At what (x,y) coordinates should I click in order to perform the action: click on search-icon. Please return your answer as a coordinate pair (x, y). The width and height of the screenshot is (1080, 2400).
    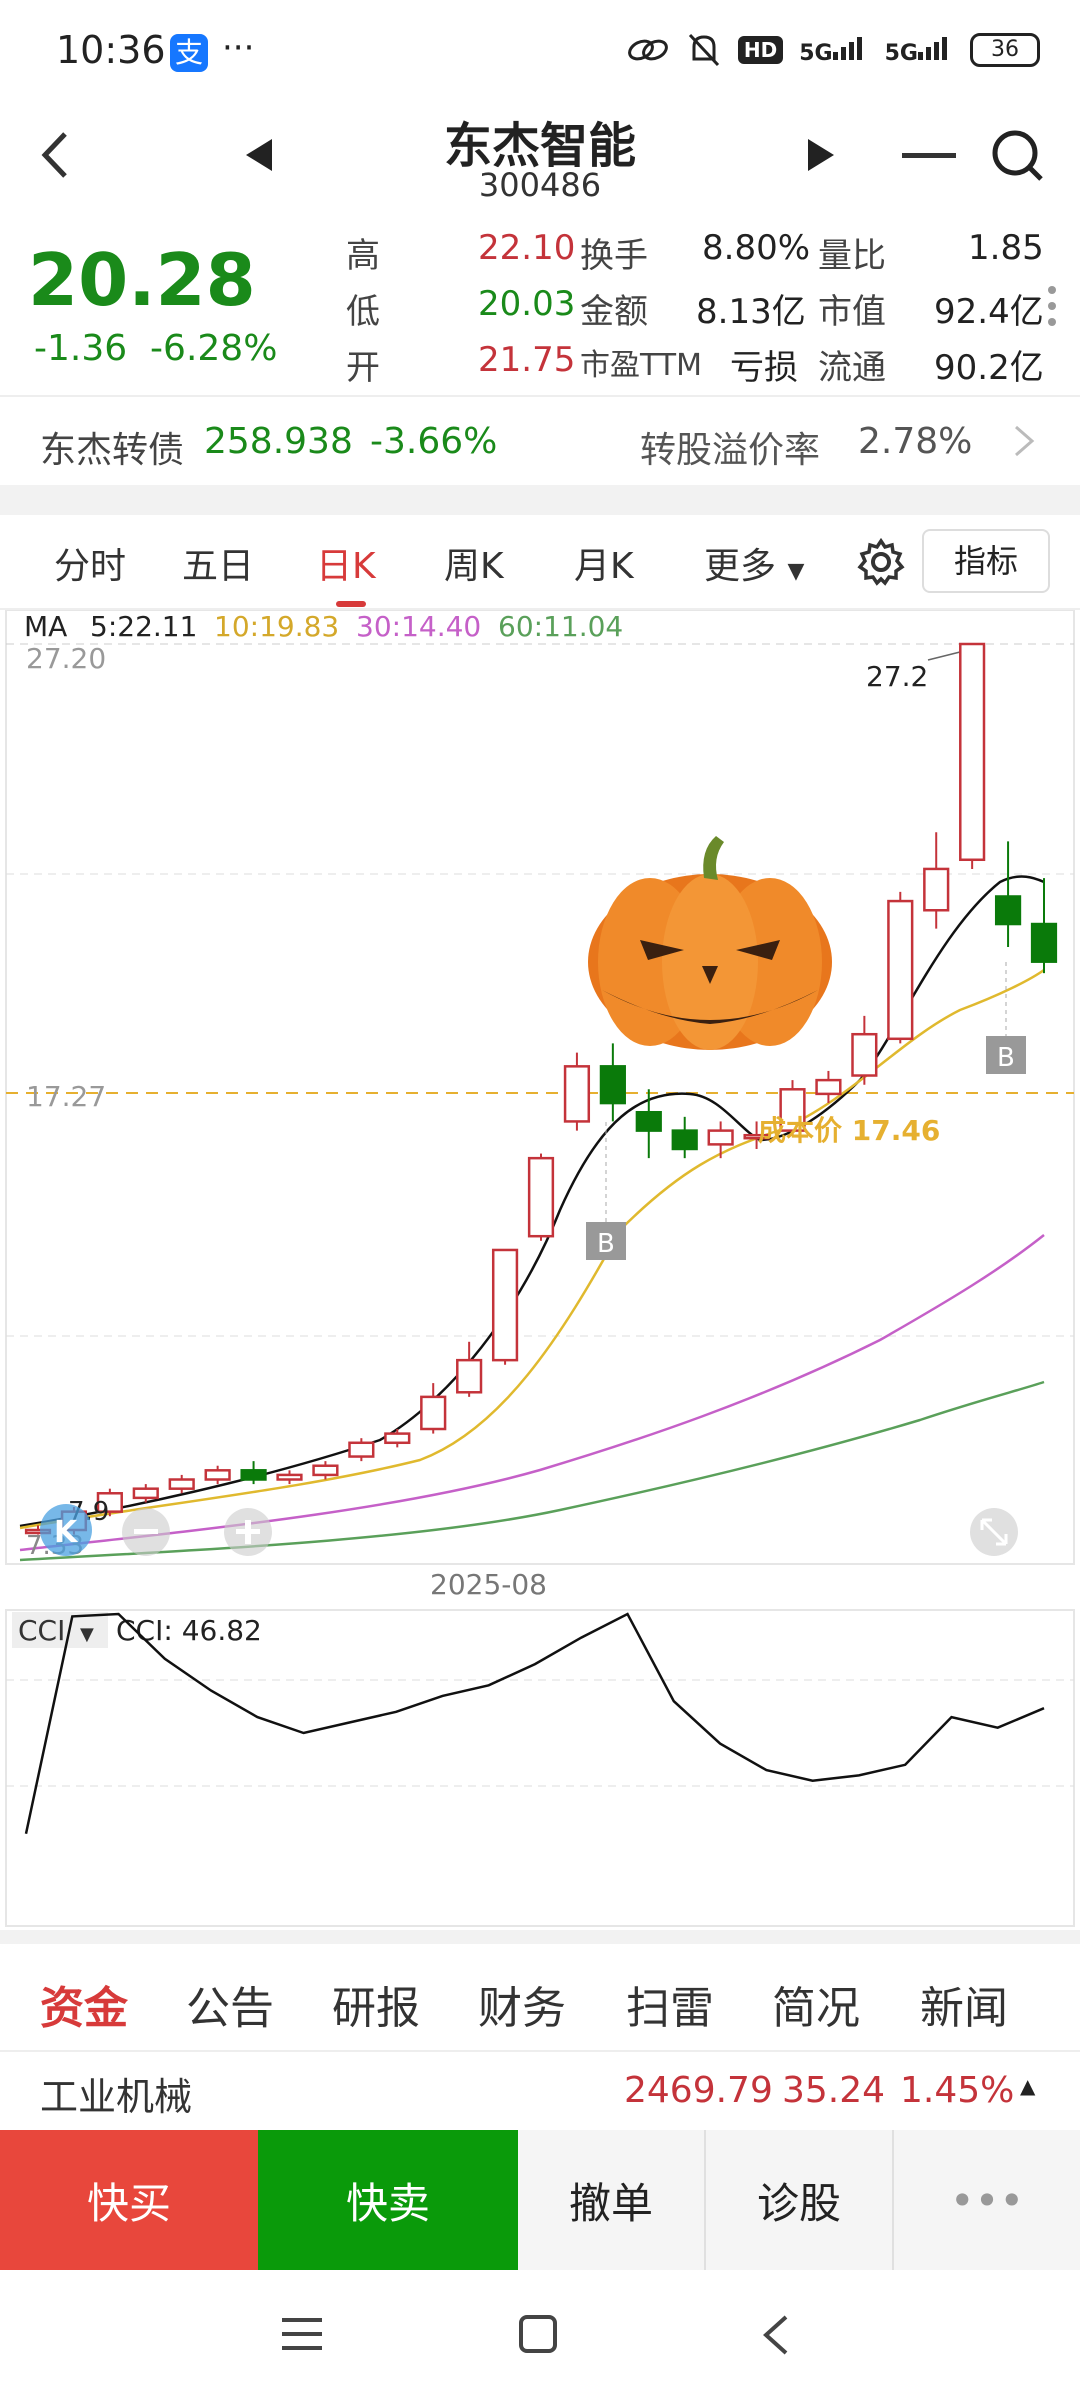
    Looking at the image, I should click on (1017, 155).